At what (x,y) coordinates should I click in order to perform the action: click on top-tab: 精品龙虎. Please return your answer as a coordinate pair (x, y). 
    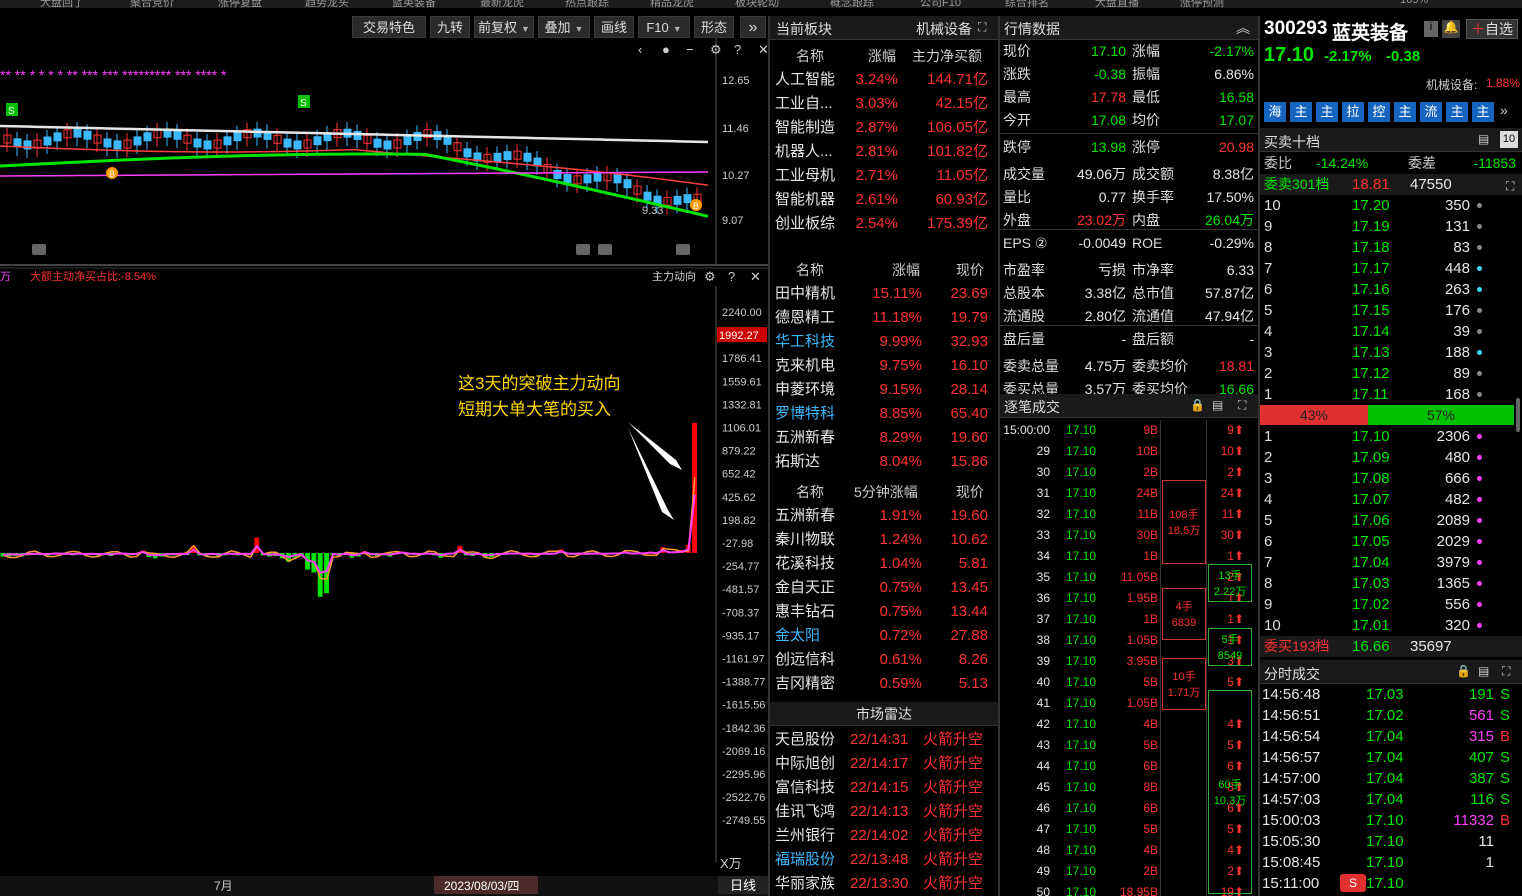
    Looking at the image, I should click on (672, 4).